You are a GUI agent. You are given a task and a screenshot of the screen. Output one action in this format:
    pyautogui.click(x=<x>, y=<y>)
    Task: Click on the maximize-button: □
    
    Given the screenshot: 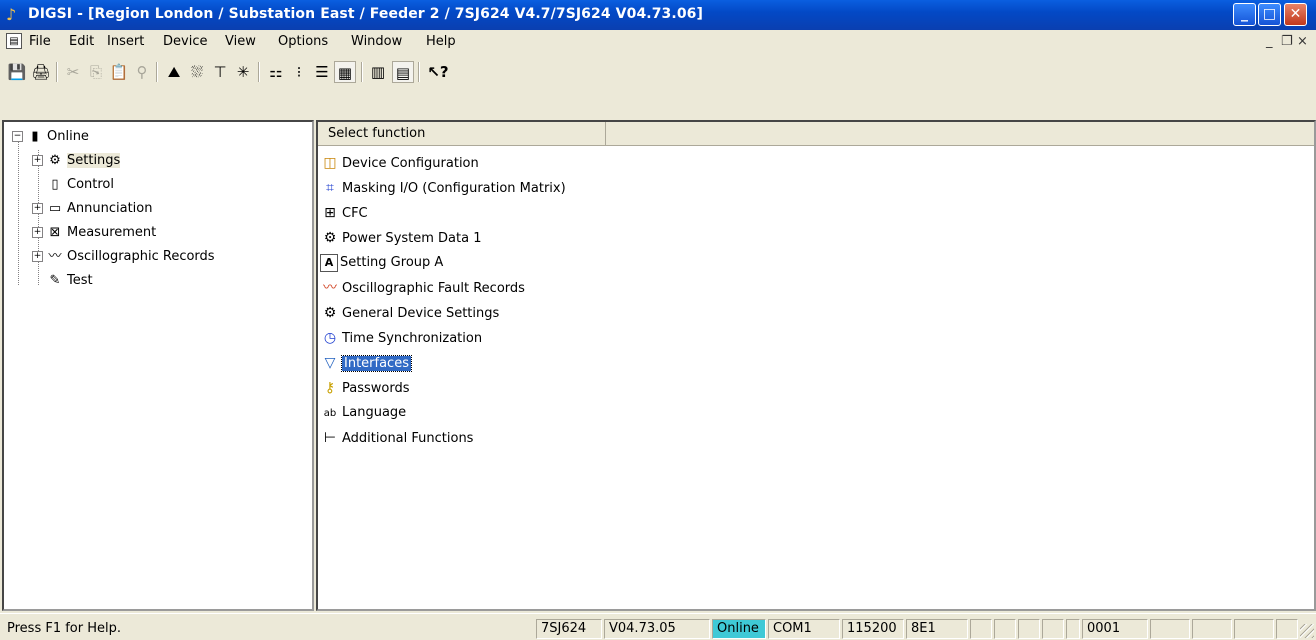 What is the action you would take?
    pyautogui.click(x=1269, y=14)
    